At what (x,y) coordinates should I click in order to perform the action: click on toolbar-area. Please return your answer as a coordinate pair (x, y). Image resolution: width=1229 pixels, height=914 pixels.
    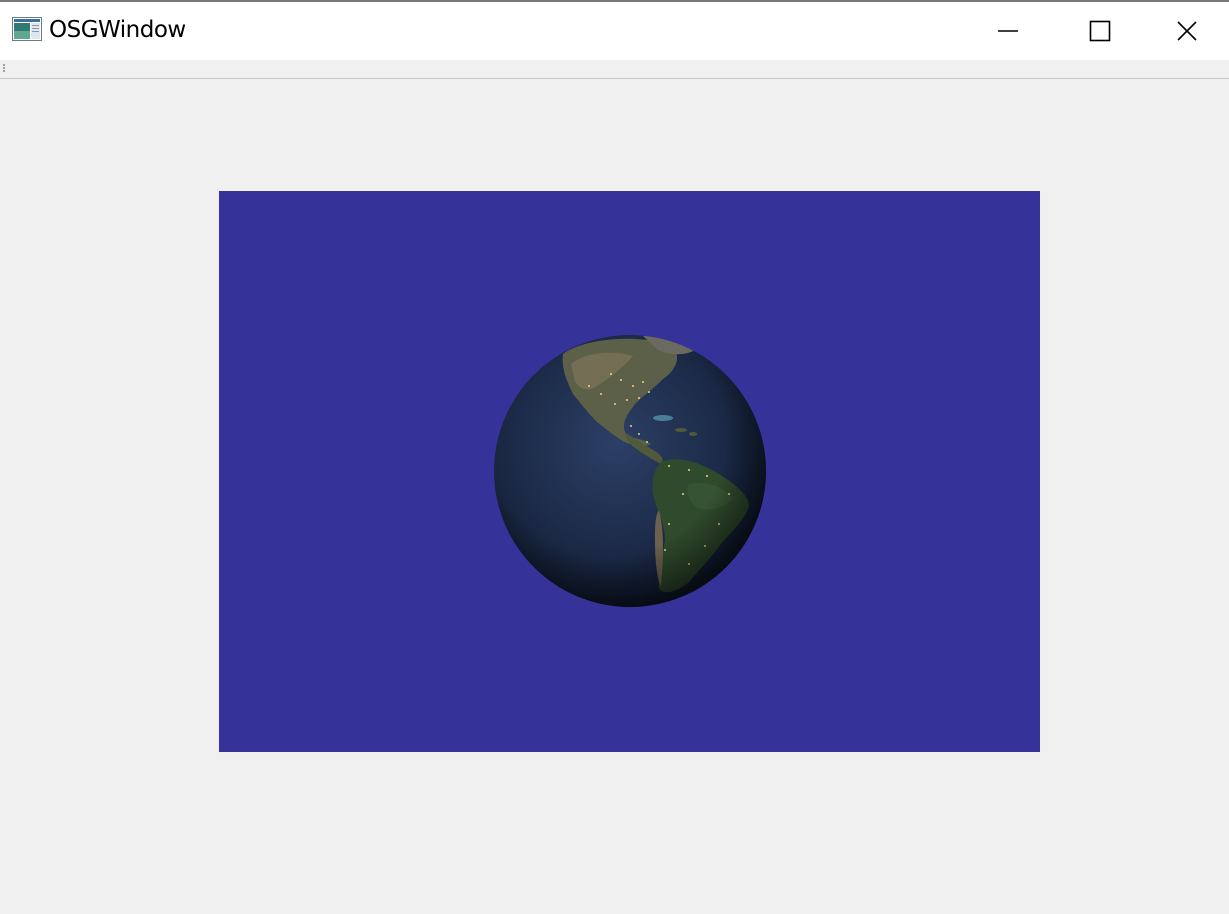
    Looking at the image, I should click on (614, 69).